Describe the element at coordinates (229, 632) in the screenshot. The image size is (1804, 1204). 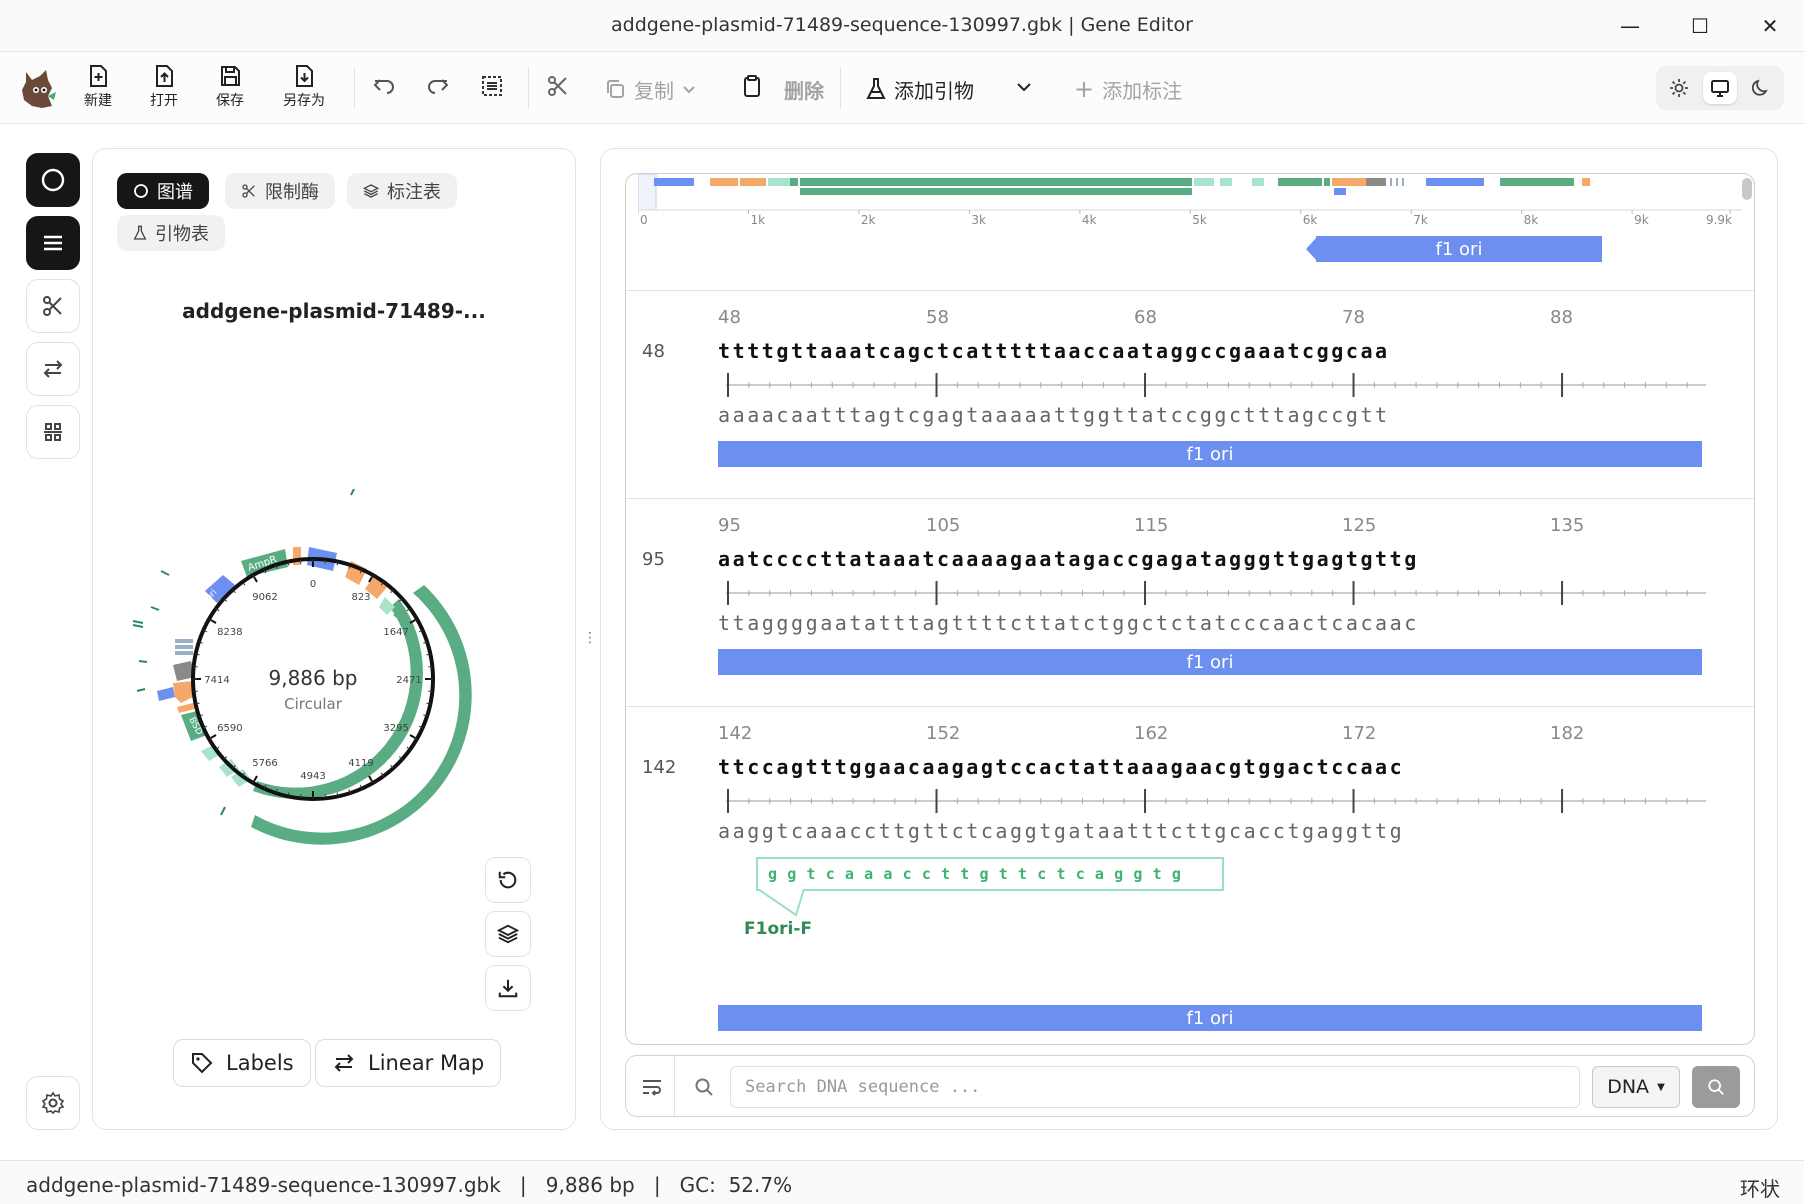
I see `map-tick-label: 8238` at that location.